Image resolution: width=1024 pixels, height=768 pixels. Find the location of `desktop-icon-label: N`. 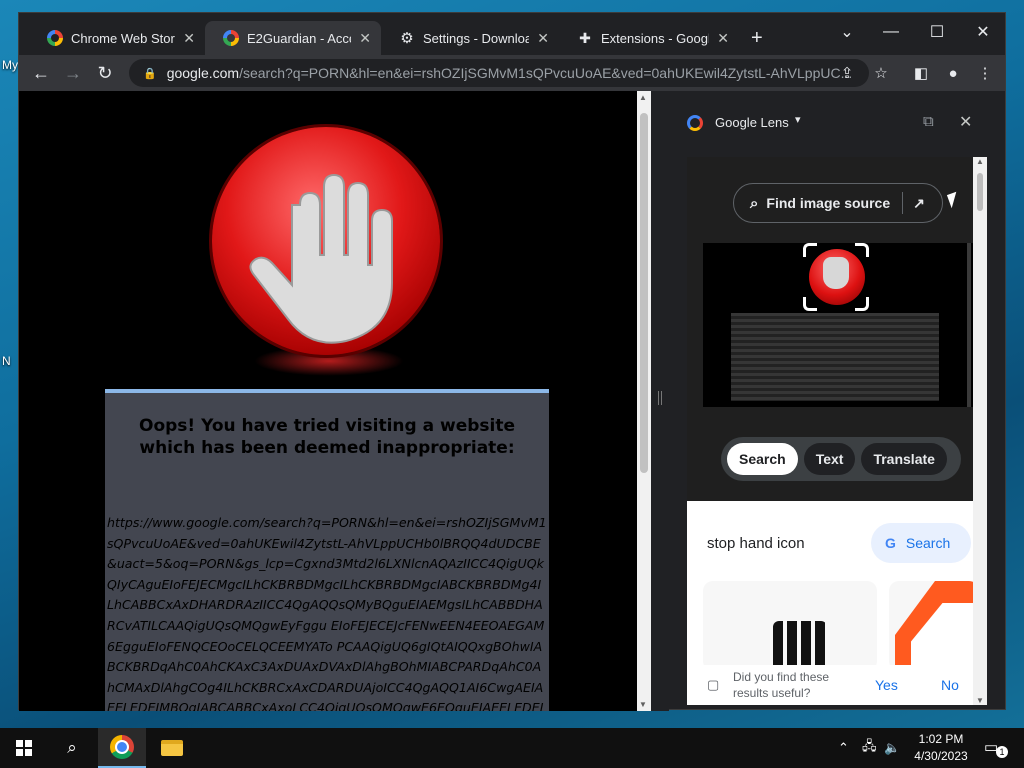

desktop-icon-label: N is located at coordinates (6, 361).